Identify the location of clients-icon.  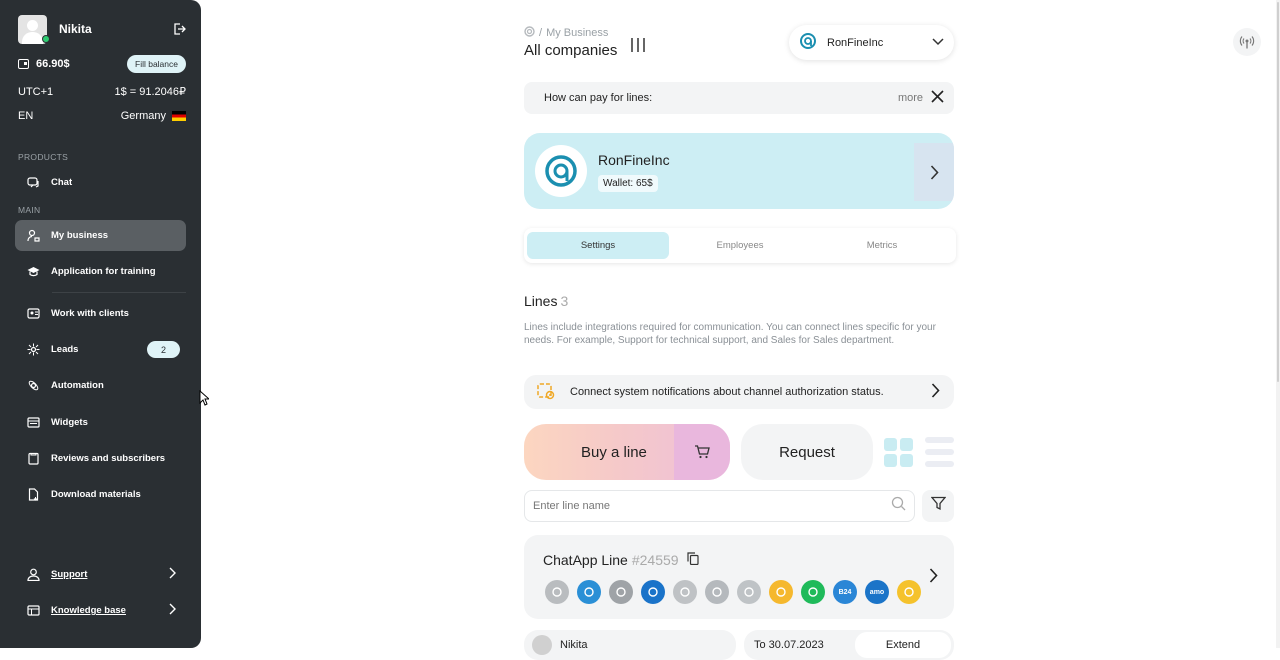
(33, 313).